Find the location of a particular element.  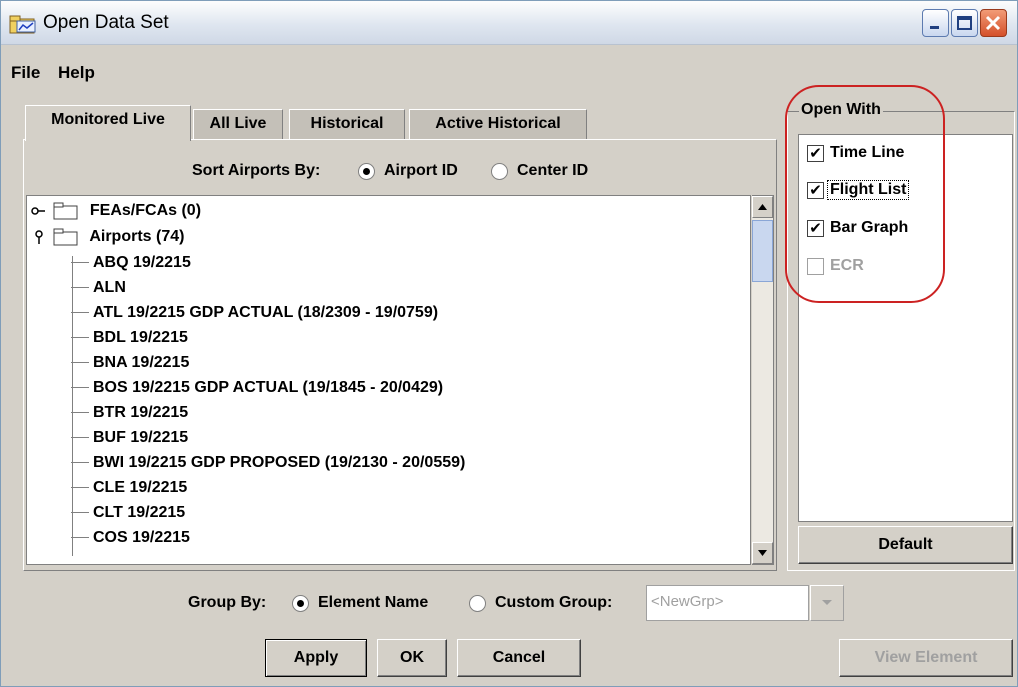

apply-button: Apply is located at coordinates (316, 658).